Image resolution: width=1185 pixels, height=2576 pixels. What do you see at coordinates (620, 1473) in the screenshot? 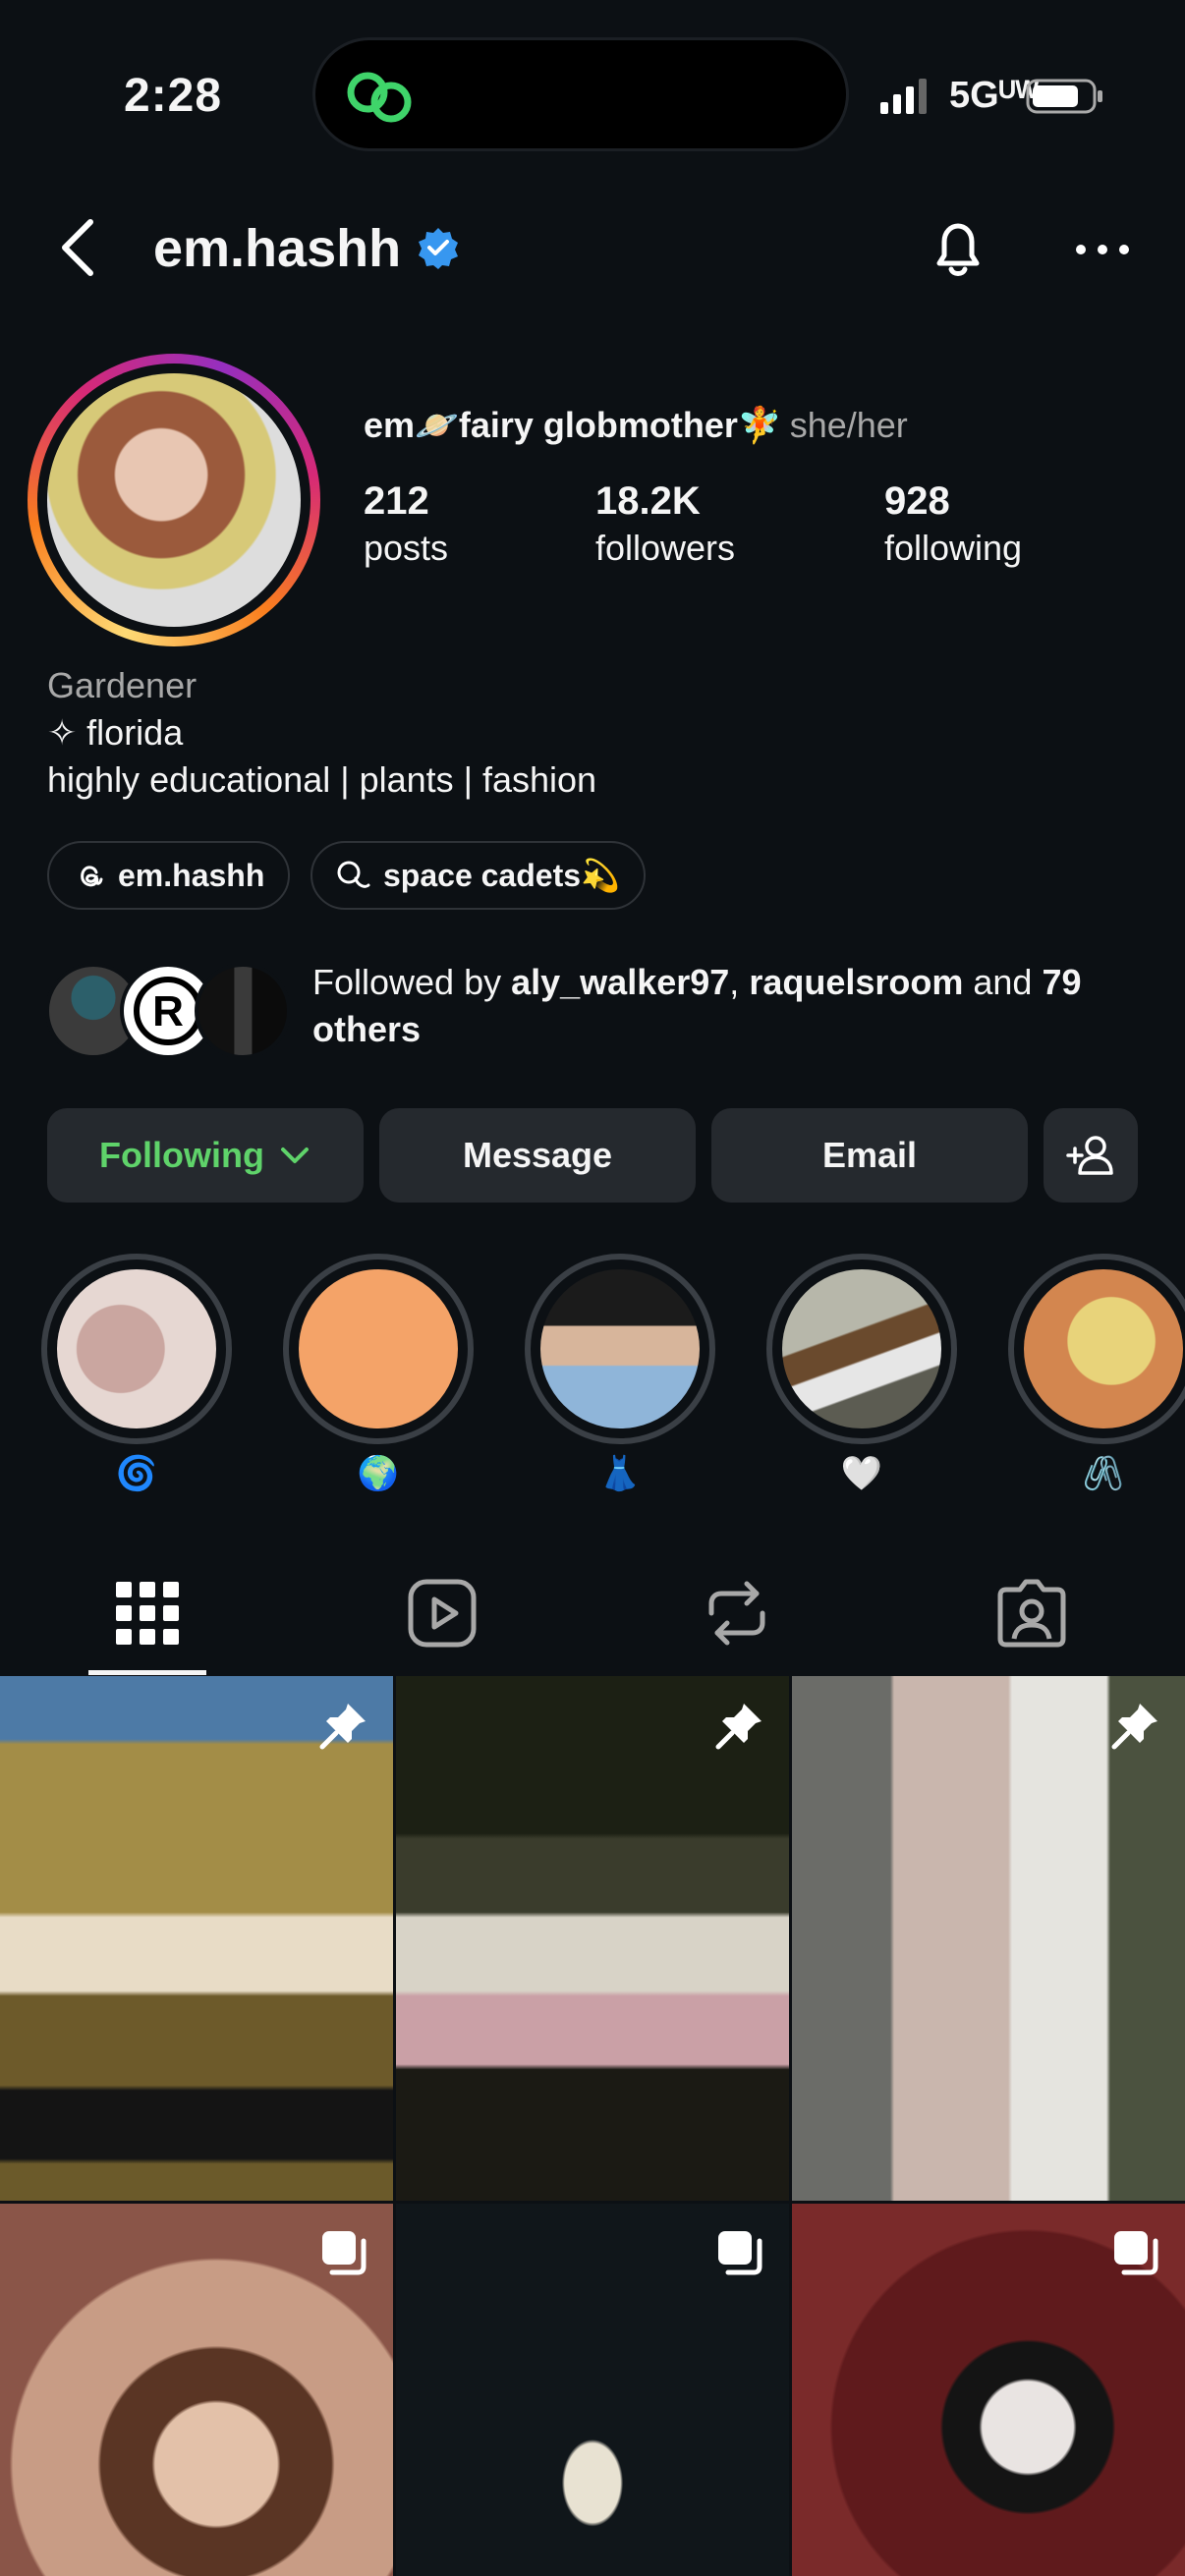
I see `highlight-label: 👗` at bounding box center [620, 1473].